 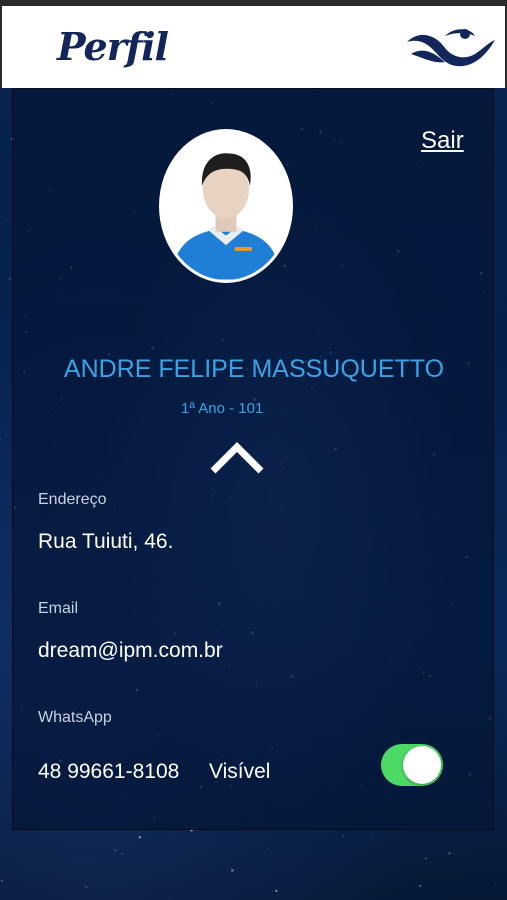 I want to click on email-label: Email, so click(x=58, y=608).